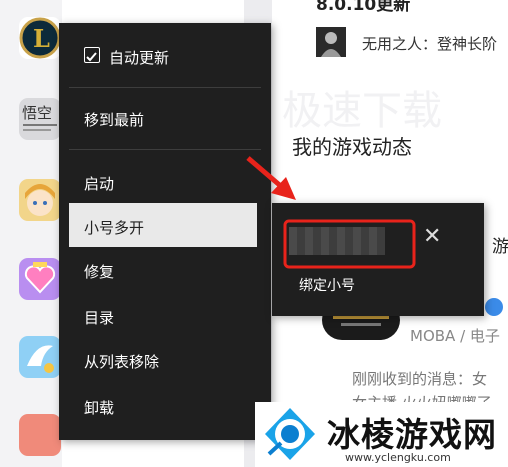 This screenshot has width=508, height=467. What do you see at coordinates (331, 212) in the screenshot?
I see `annotation-overlay` at bounding box center [331, 212].